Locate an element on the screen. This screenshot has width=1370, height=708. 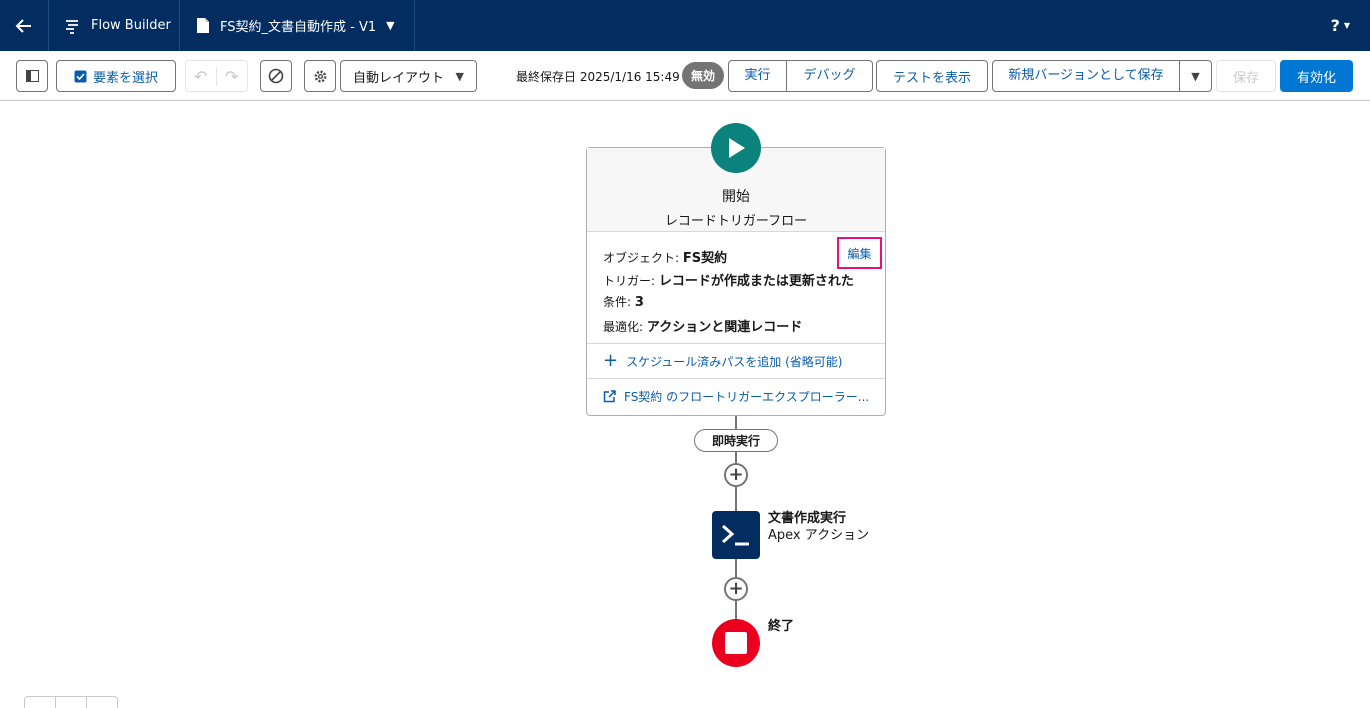
flow-title-menu: FS契約_文書自動作成 - V1 ▼ is located at coordinates (297, 25).